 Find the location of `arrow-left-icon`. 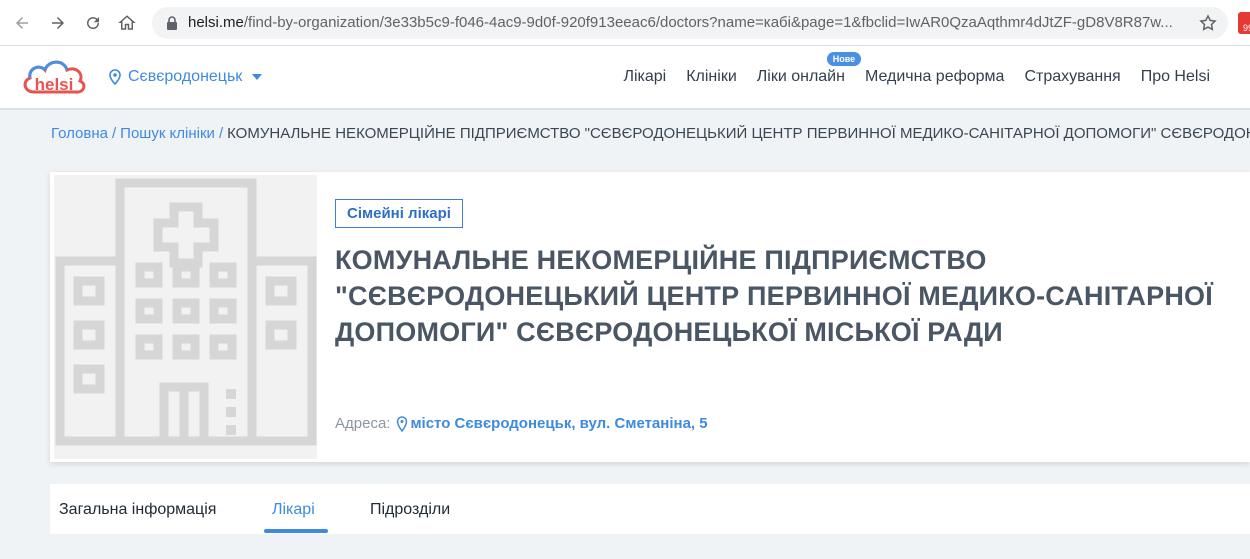

arrow-left-icon is located at coordinates (22, 23).